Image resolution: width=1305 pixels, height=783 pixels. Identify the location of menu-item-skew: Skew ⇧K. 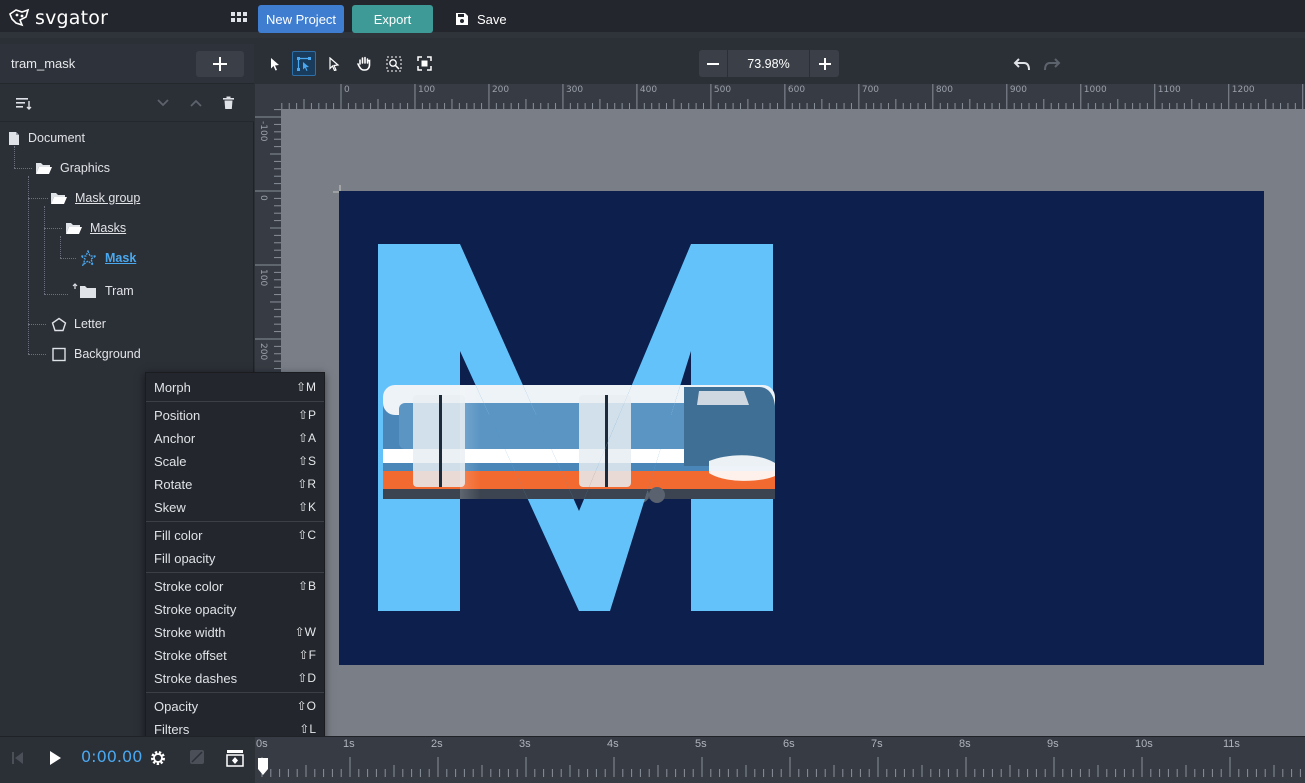
(235, 507).